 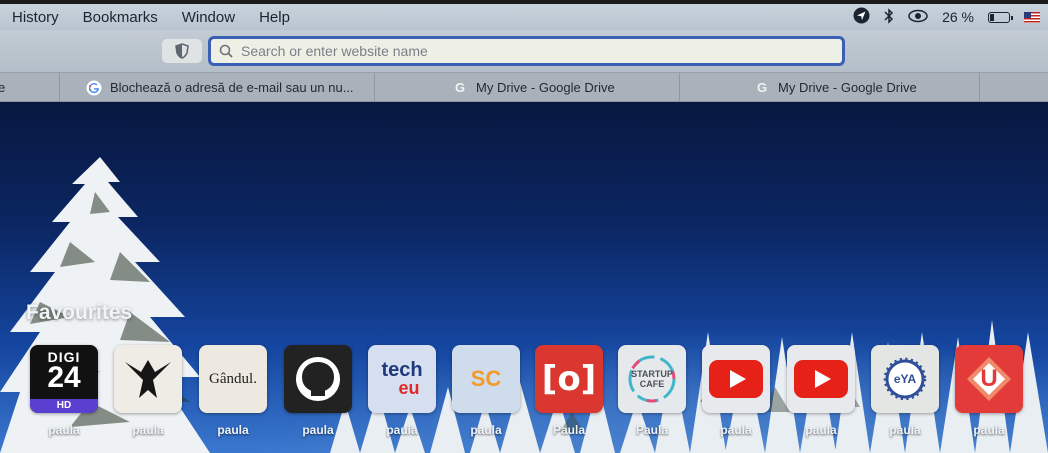 I want to click on favourite-item: tech eu paula, so click(x=402, y=391).